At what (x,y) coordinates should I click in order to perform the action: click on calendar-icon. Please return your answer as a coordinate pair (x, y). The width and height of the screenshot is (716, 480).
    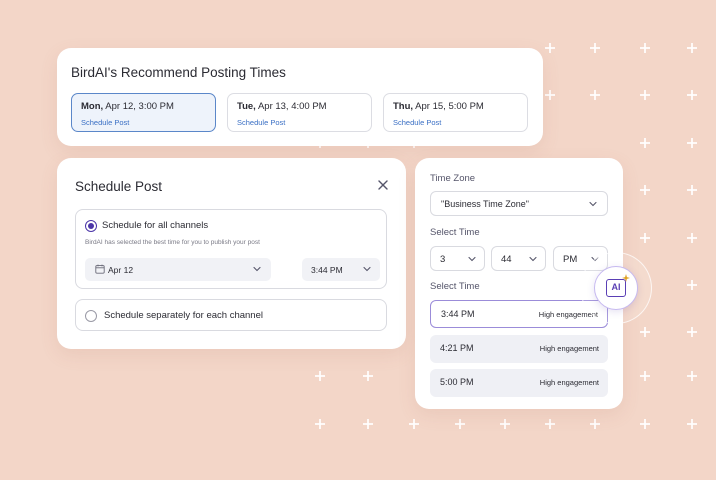
    Looking at the image, I should click on (100, 269).